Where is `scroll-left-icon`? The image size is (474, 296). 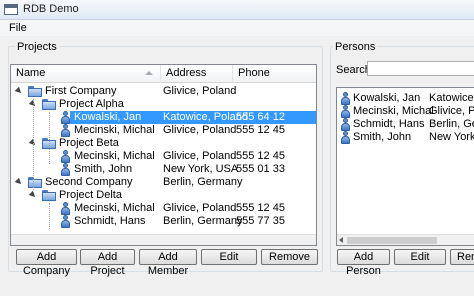
scroll-left-icon is located at coordinates (341, 240).